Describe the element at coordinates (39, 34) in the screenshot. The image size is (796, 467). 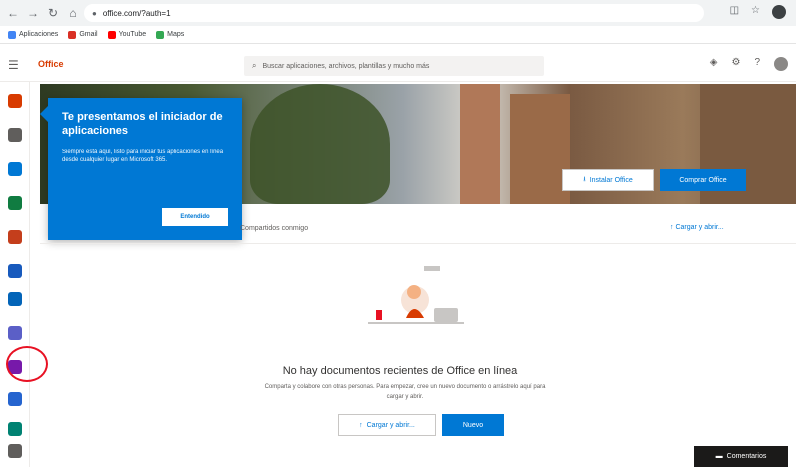
I see `bookmark-label: Aplicaciones` at that location.